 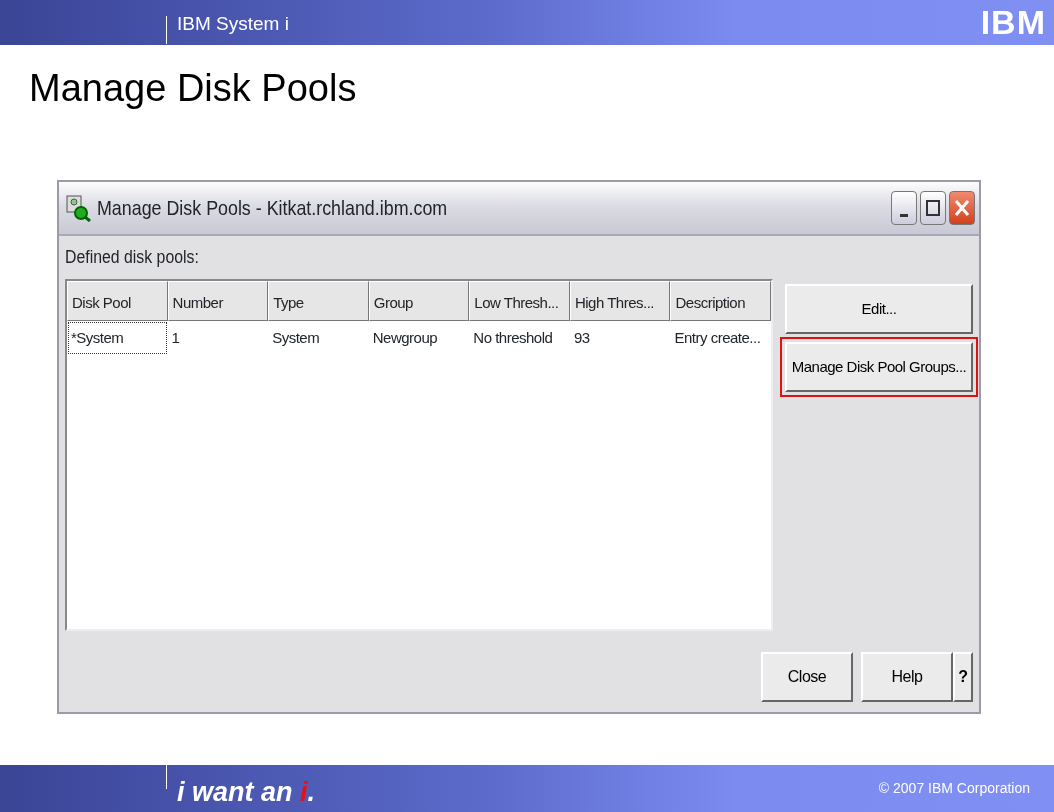 What do you see at coordinates (296, 338) in the screenshot?
I see `table-cell-text: System` at bounding box center [296, 338].